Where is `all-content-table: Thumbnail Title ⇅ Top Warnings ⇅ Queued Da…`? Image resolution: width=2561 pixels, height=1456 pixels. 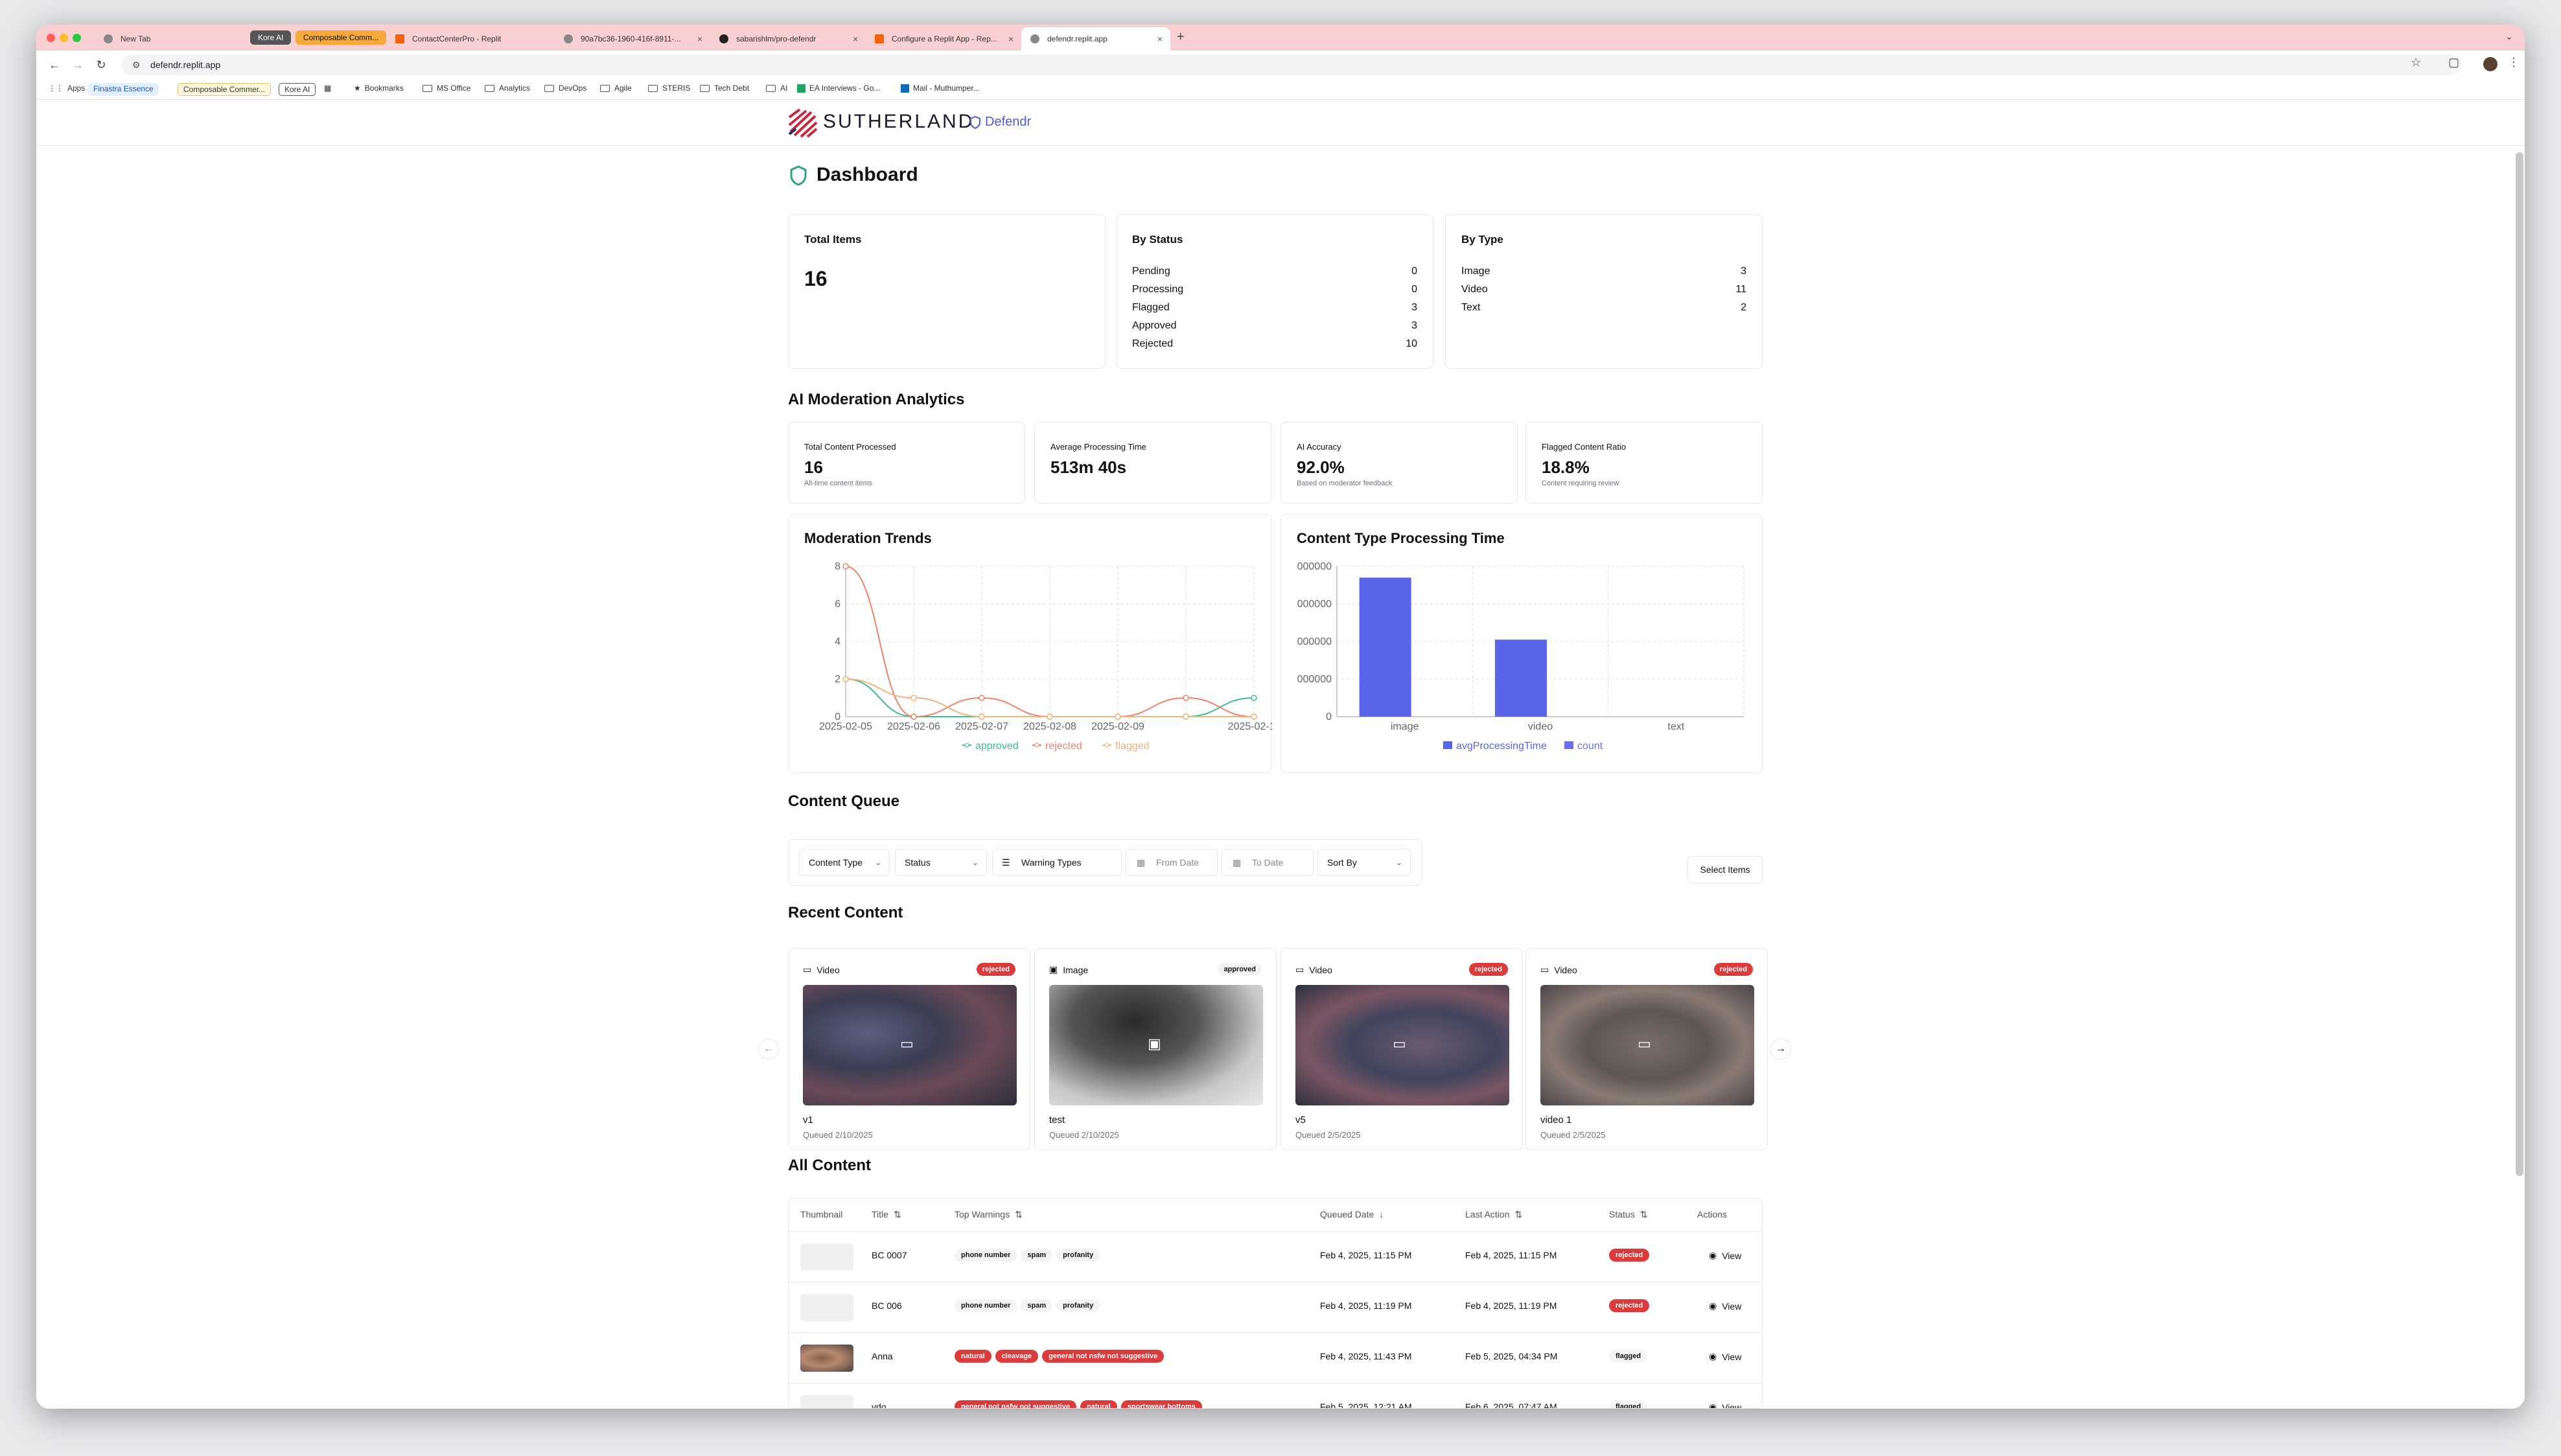 all-content-table: Thumbnail Title ⇅ Top Warnings ⇅ Queued Da… is located at coordinates (1275, 1303).